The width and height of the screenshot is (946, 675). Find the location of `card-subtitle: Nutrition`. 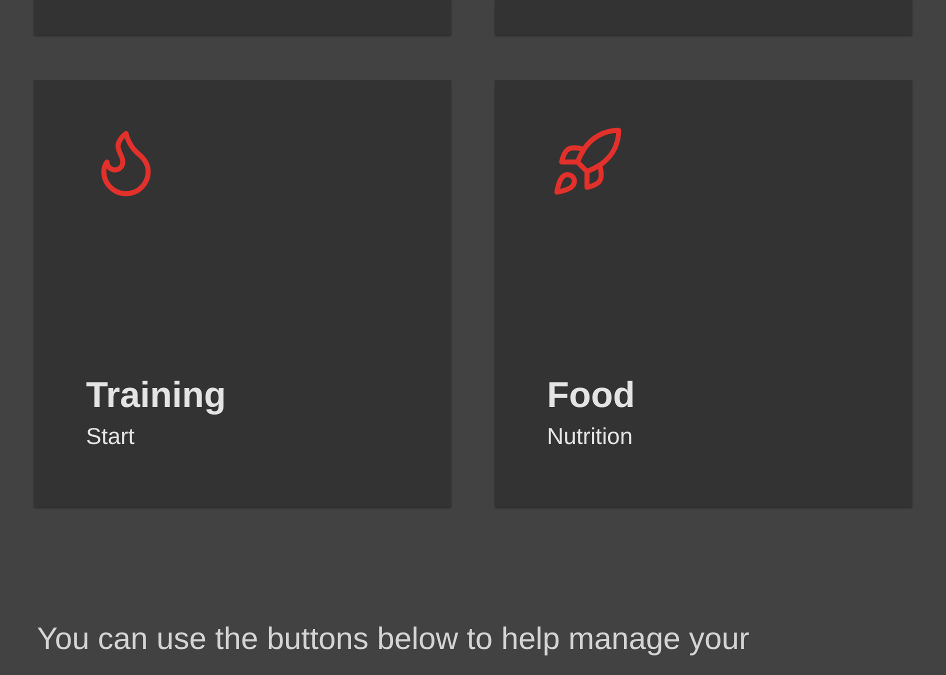

card-subtitle: Nutrition is located at coordinates (590, 436).